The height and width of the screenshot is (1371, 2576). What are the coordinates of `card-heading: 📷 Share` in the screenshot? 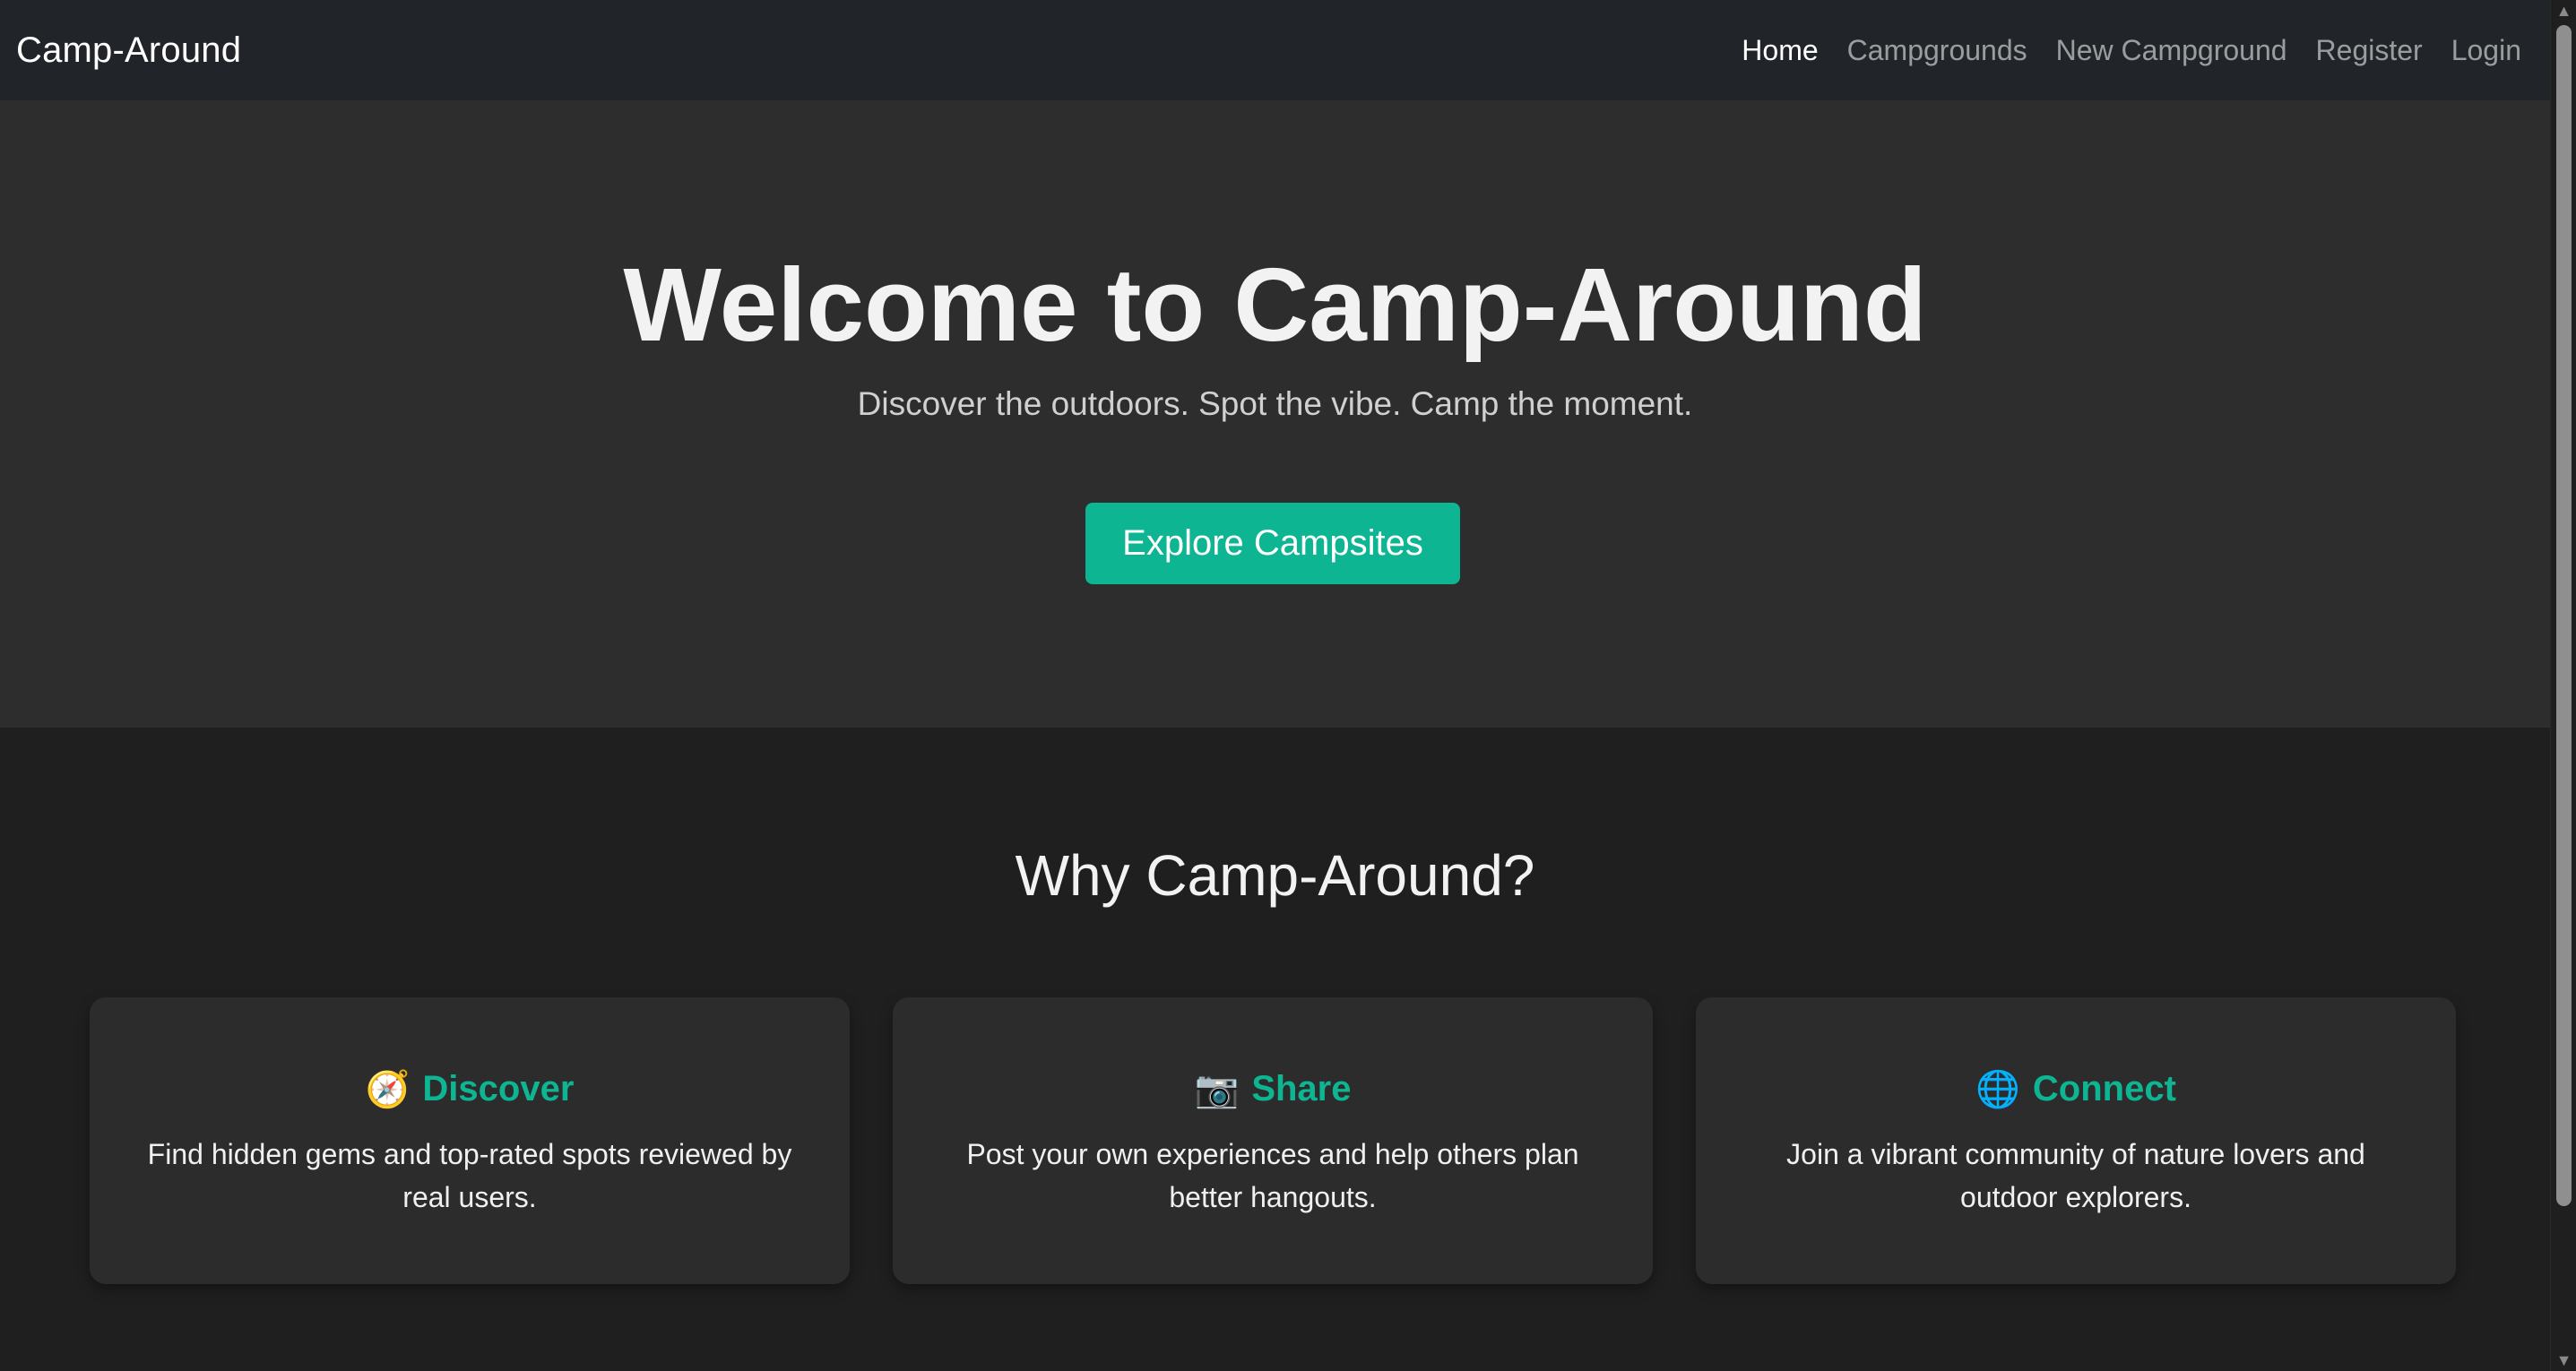 It's located at (1273, 1089).